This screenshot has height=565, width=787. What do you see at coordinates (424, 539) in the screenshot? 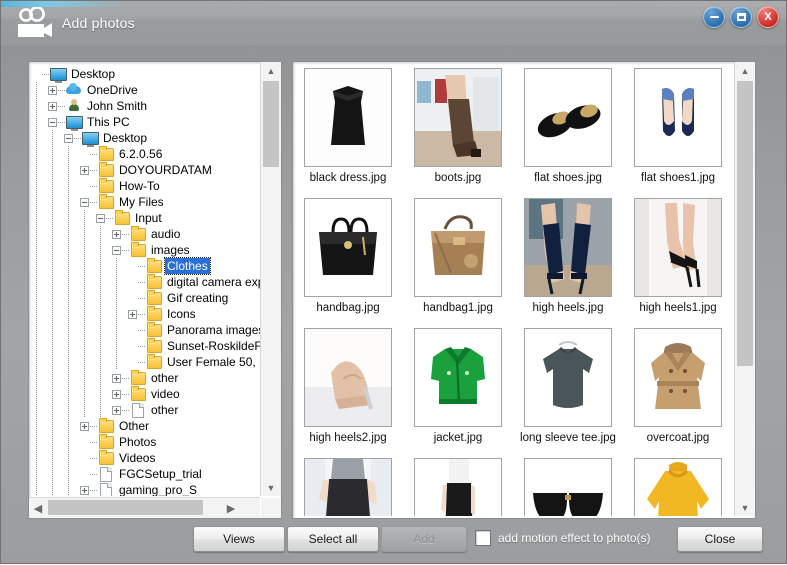
I see `add-button: Add` at bounding box center [424, 539].